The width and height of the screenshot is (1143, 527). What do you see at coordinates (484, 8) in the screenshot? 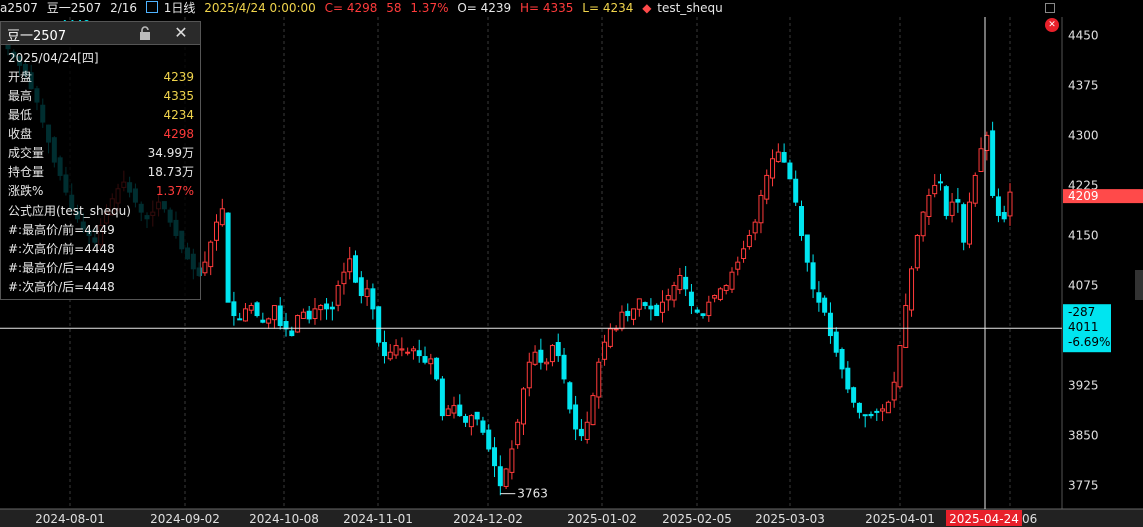
I see `open-value: O= 4239` at bounding box center [484, 8].